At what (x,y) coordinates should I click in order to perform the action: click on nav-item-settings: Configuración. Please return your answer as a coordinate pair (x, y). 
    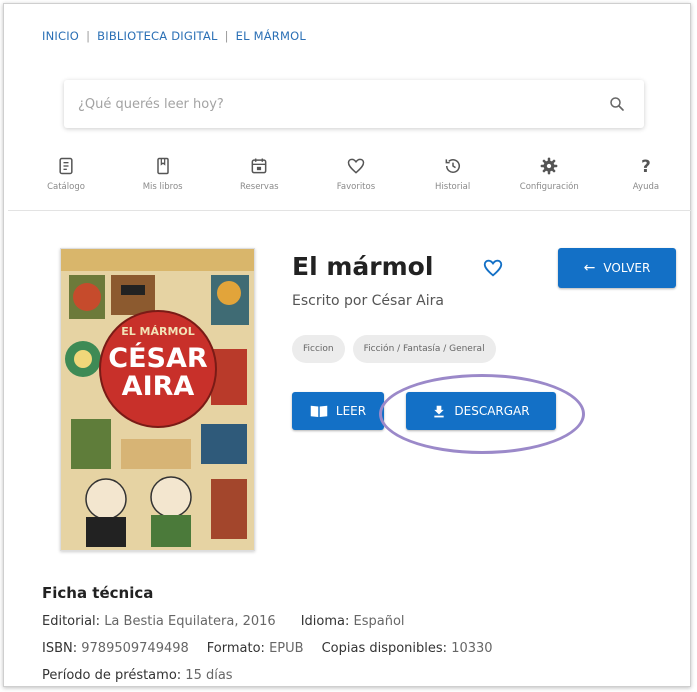
    Looking at the image, I should click on (549, 174).